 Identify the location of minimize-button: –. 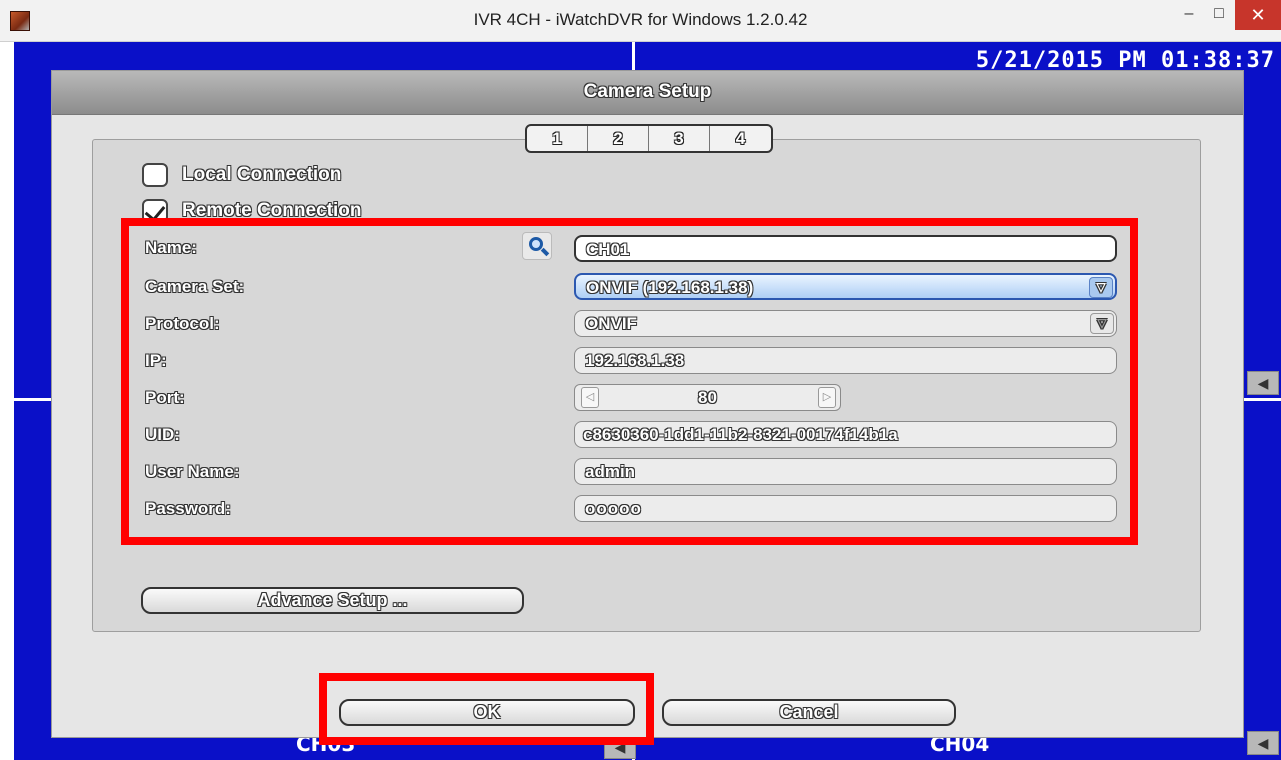
(1189, 15).